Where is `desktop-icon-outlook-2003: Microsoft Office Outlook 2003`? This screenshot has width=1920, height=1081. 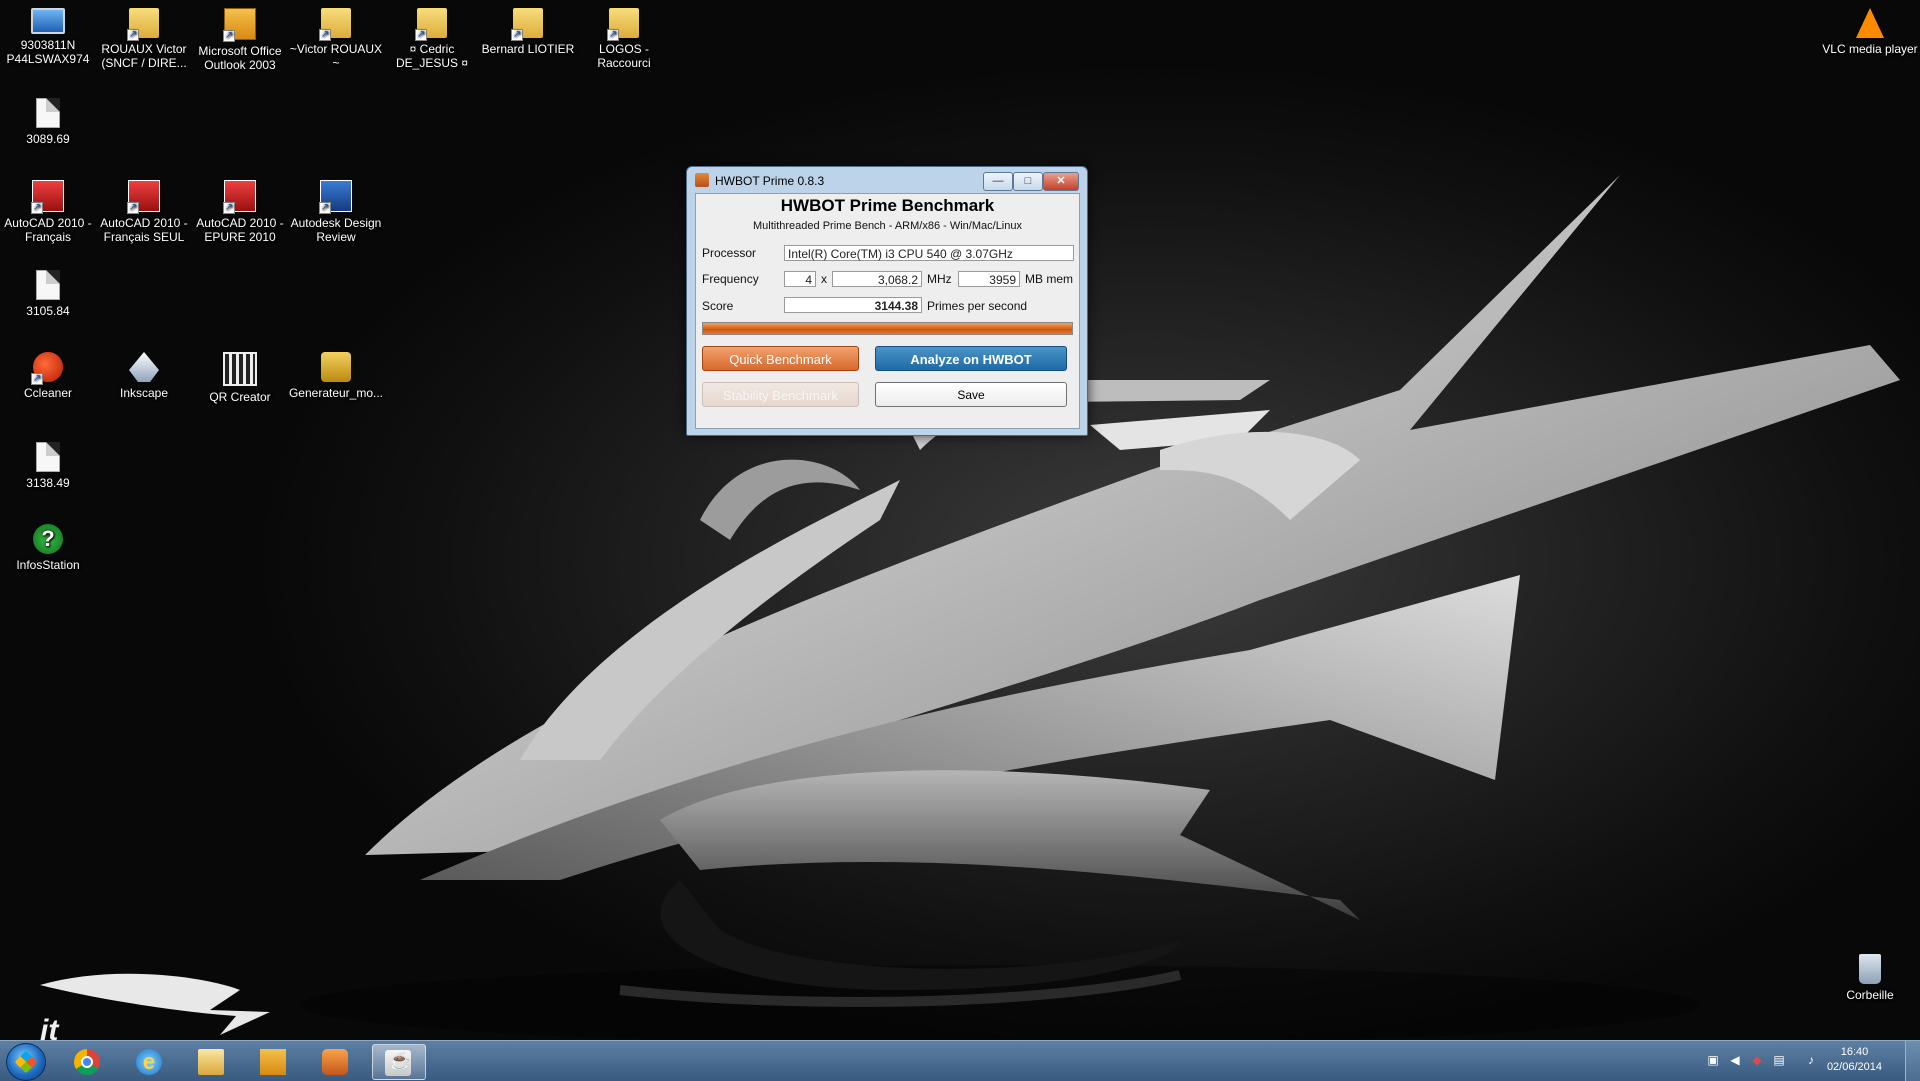
desktop-icon-outlook-2003: Microsoft Office Outlook 2003 is located at coordinates (240, 37).